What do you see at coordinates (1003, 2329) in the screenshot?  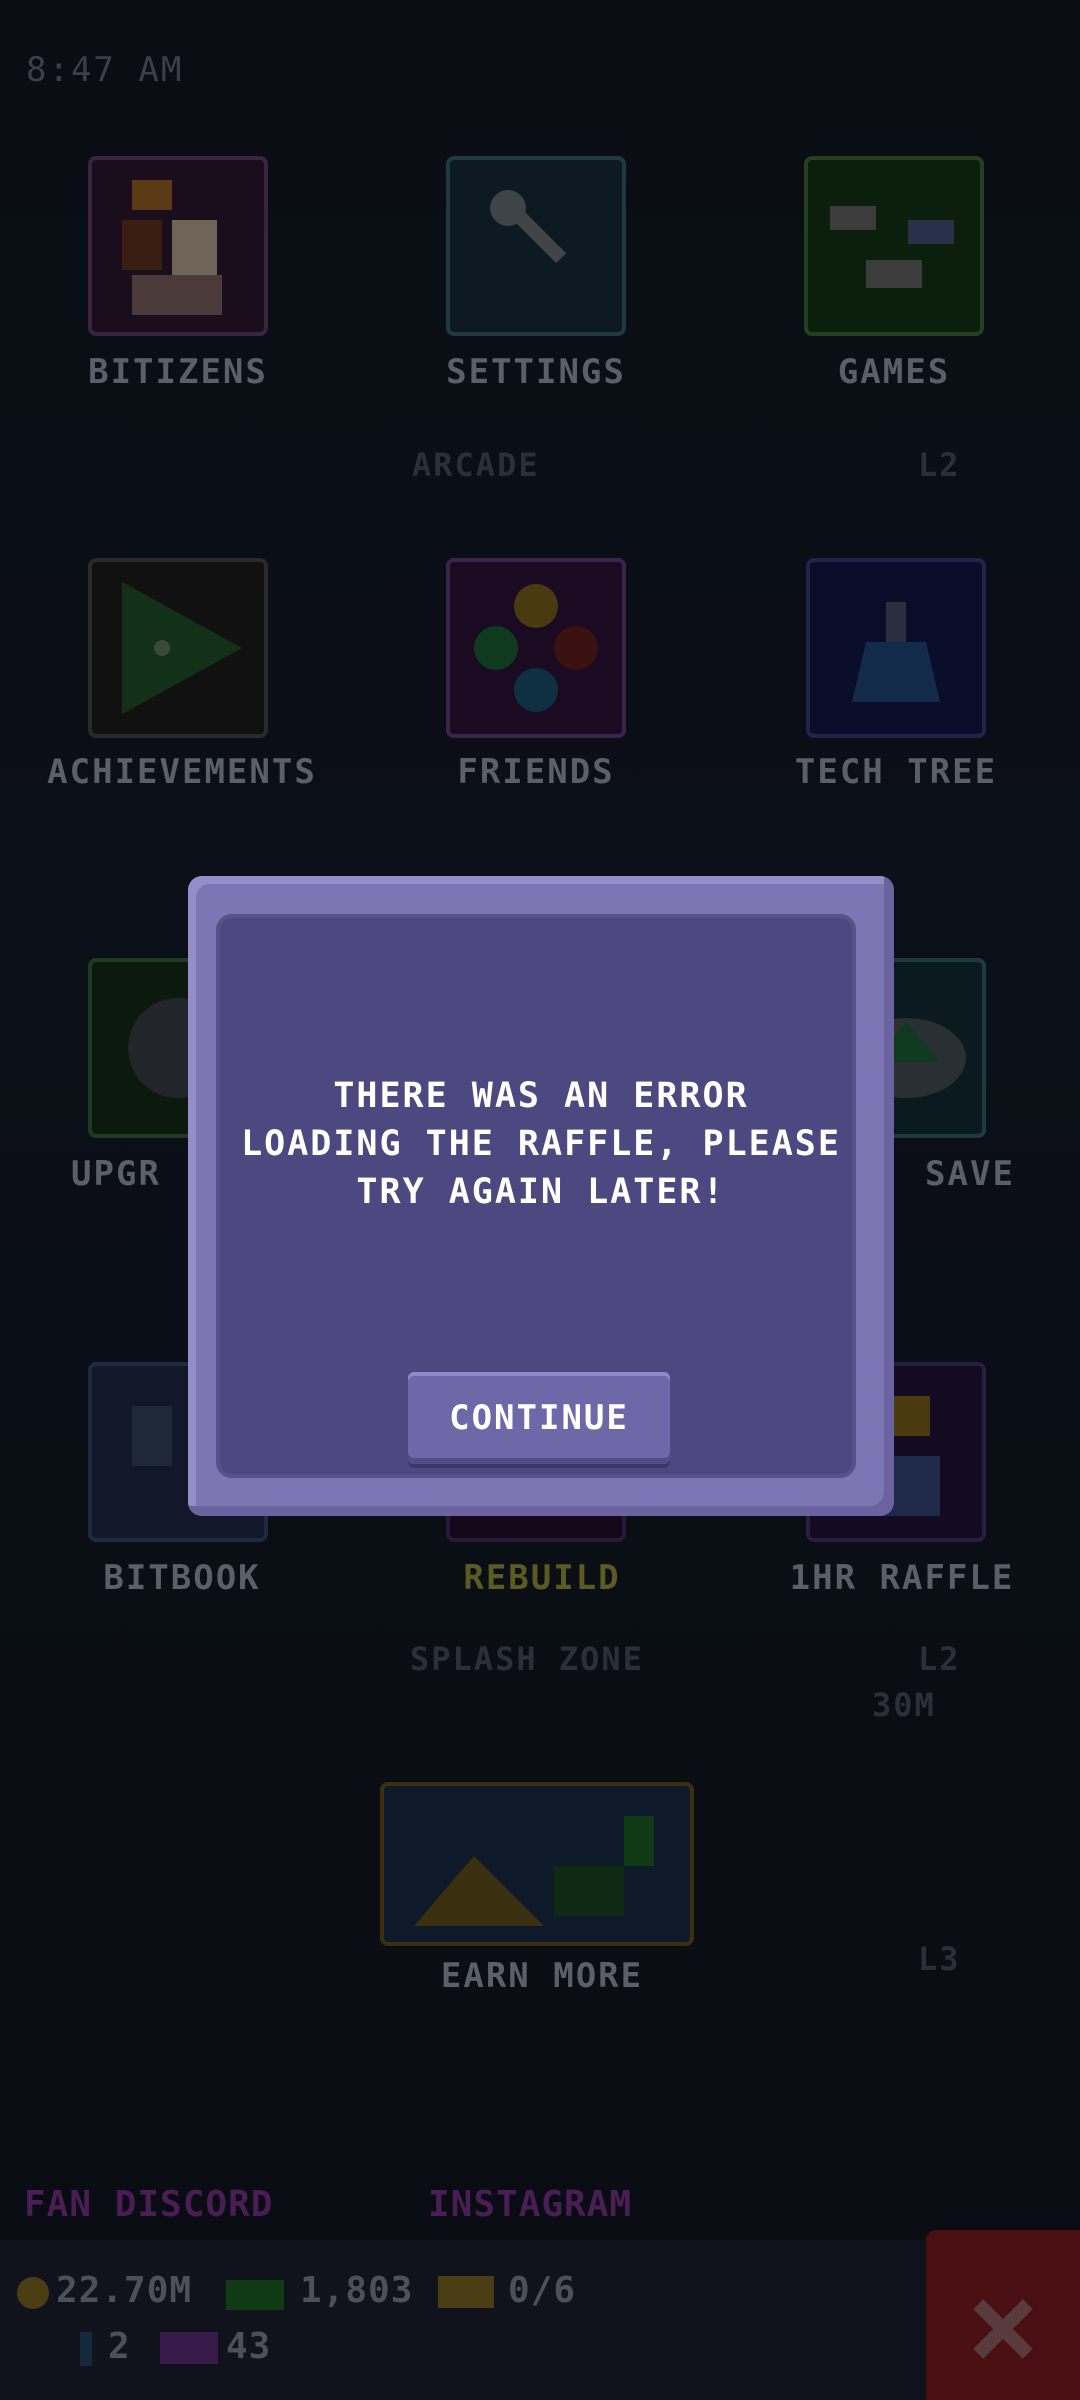 I see `close-icon` at bounding box center [1003, 2329].